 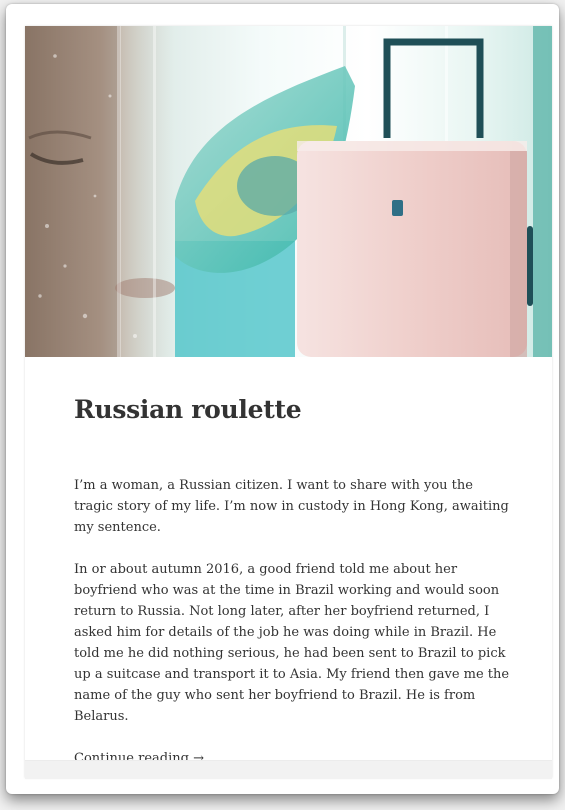 I want to click on card-footer, so click(x=288, y=769).